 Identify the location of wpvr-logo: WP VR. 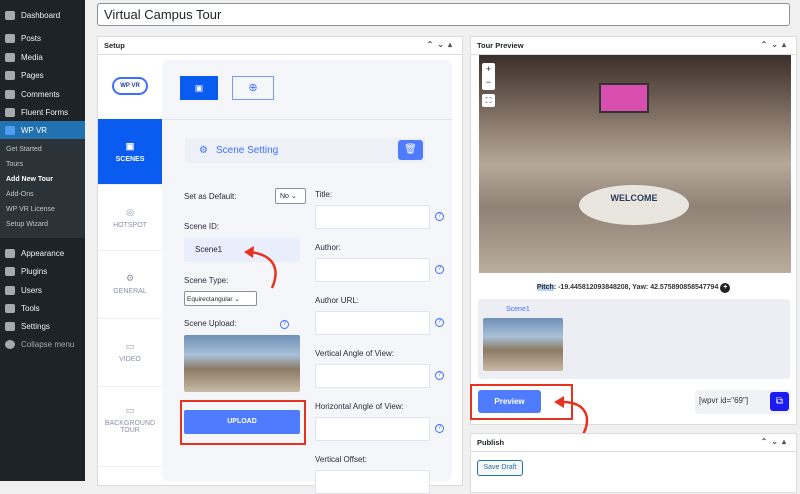
(130, 86).